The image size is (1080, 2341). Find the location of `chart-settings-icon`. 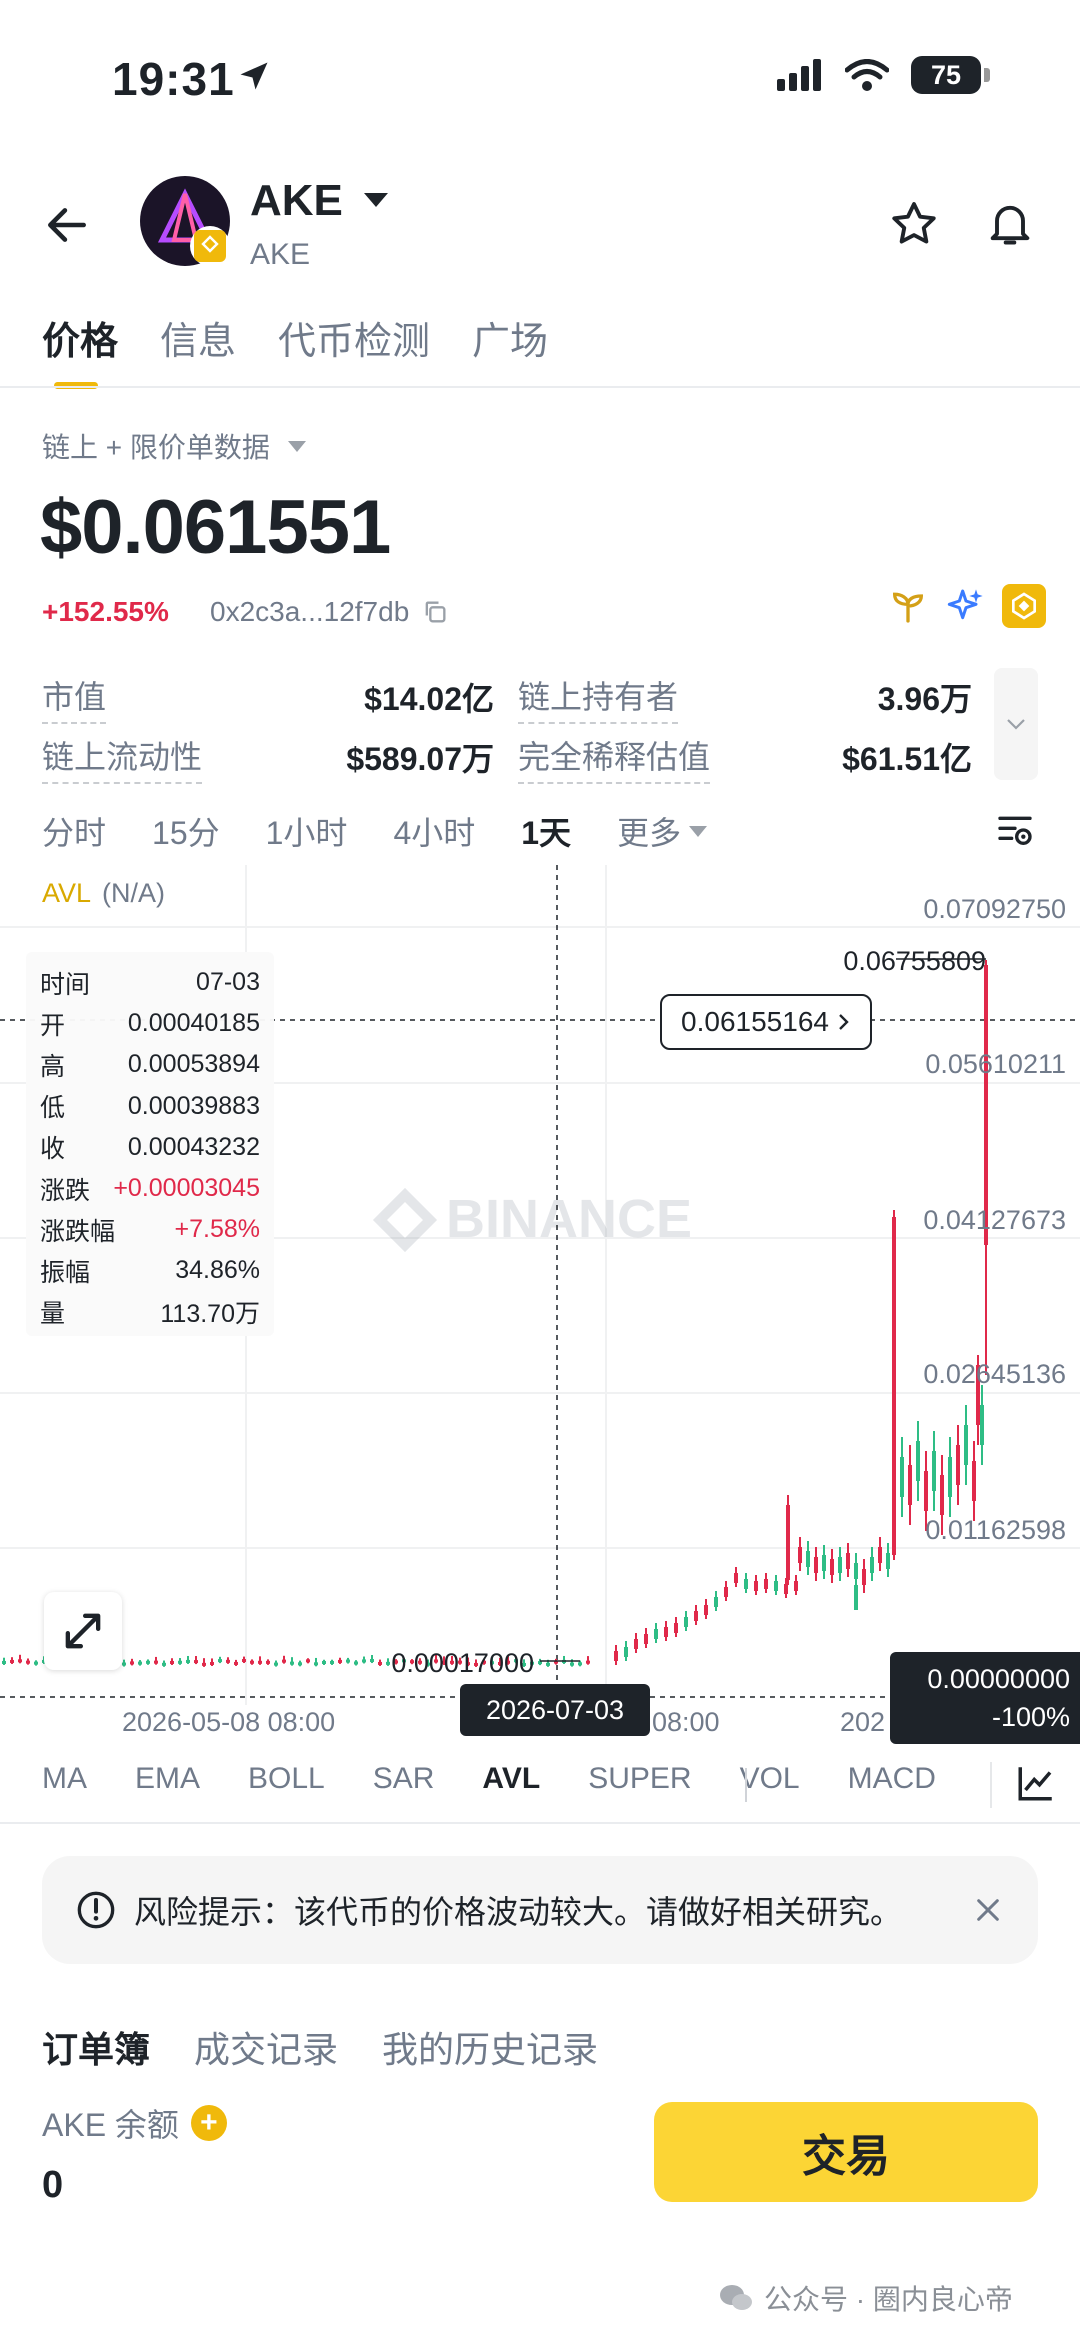

chart-settings-icon is located at coordinates (1015, 830).